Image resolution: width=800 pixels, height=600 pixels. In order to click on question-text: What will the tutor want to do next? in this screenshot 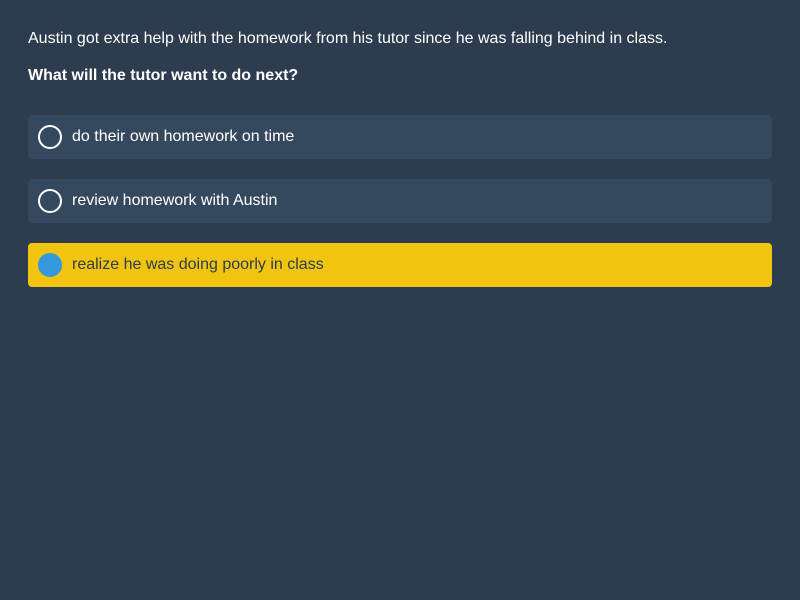, I will do `click(163, 75)`.